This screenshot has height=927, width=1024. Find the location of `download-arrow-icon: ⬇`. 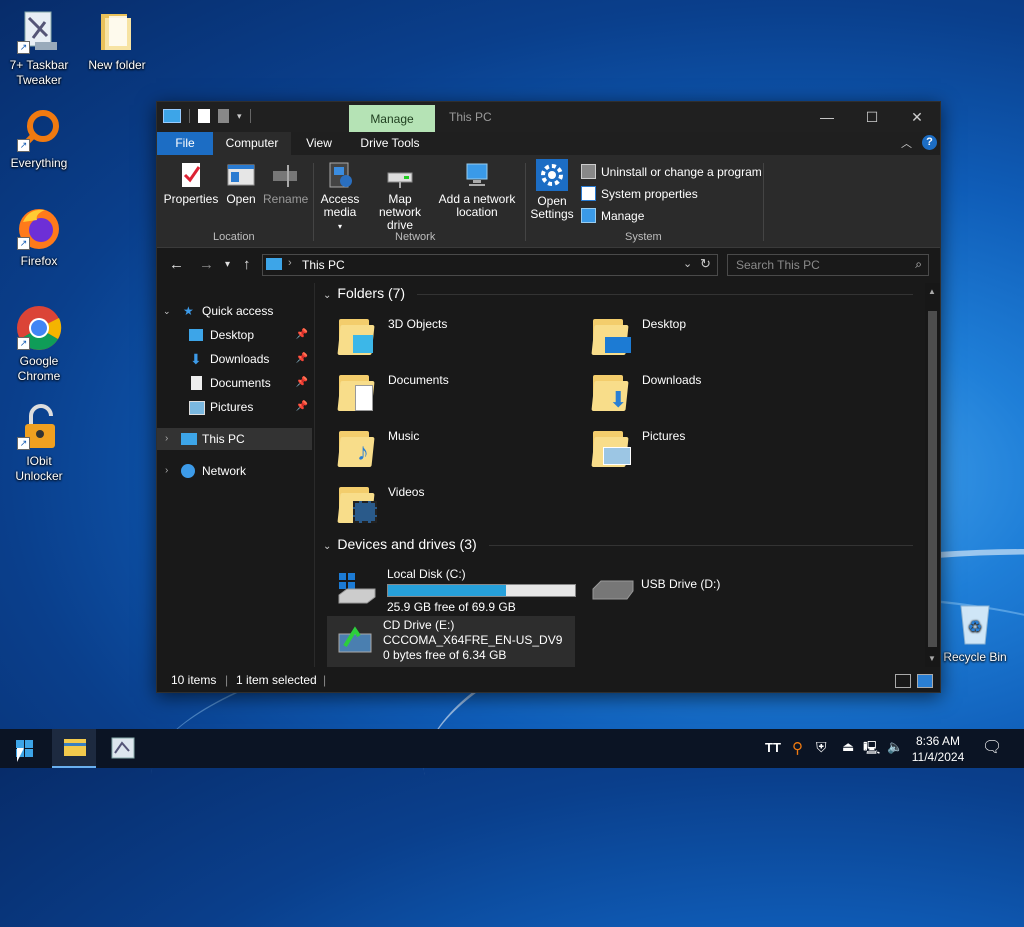

download-arrow-icon: ⬇ is located at coordinates (196, 359).